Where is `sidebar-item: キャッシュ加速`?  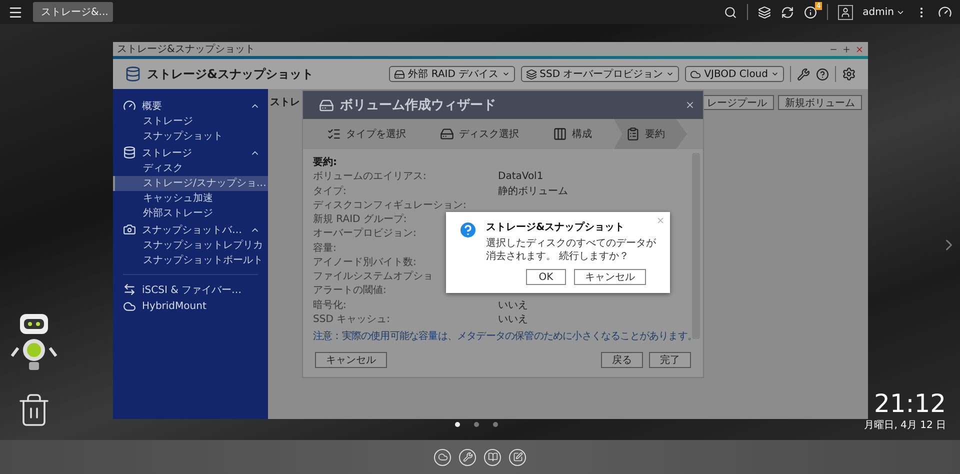 sidebar-item: キャッシュ加速 is located at coordinates (190, 198).